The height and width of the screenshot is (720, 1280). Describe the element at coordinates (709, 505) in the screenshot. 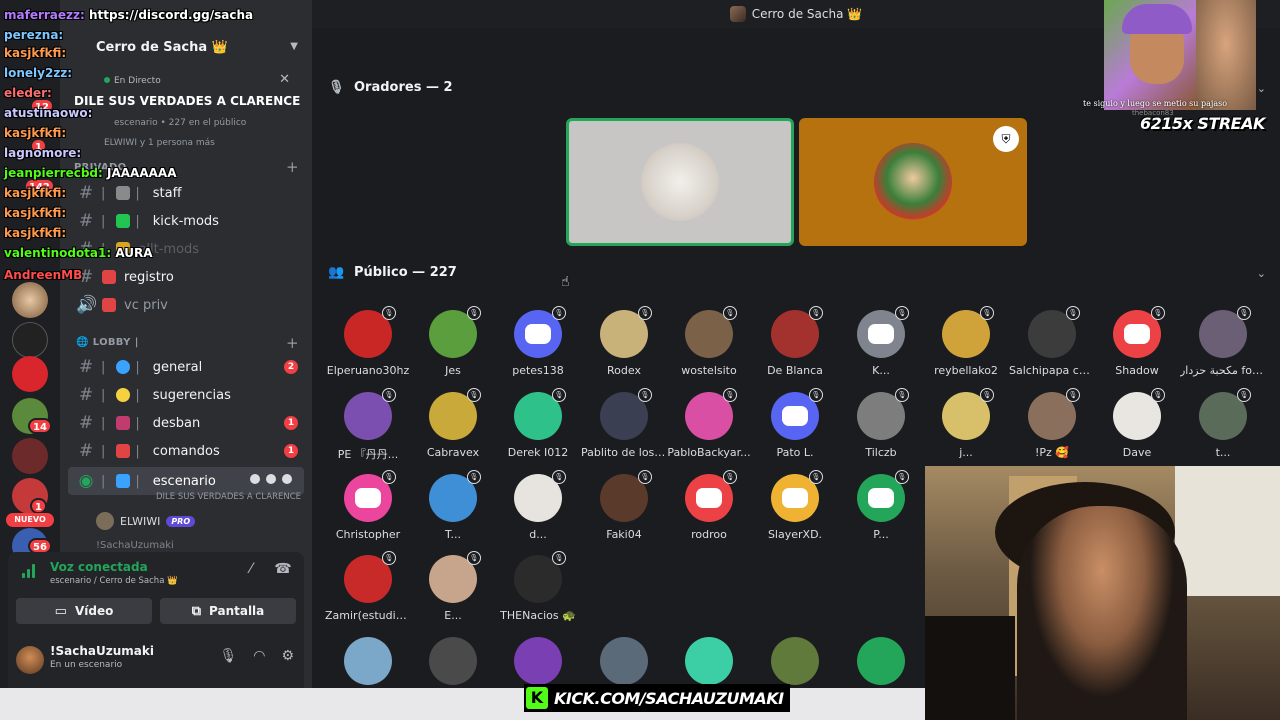

I see `audience-member: 🎙 rodroo` at that location.